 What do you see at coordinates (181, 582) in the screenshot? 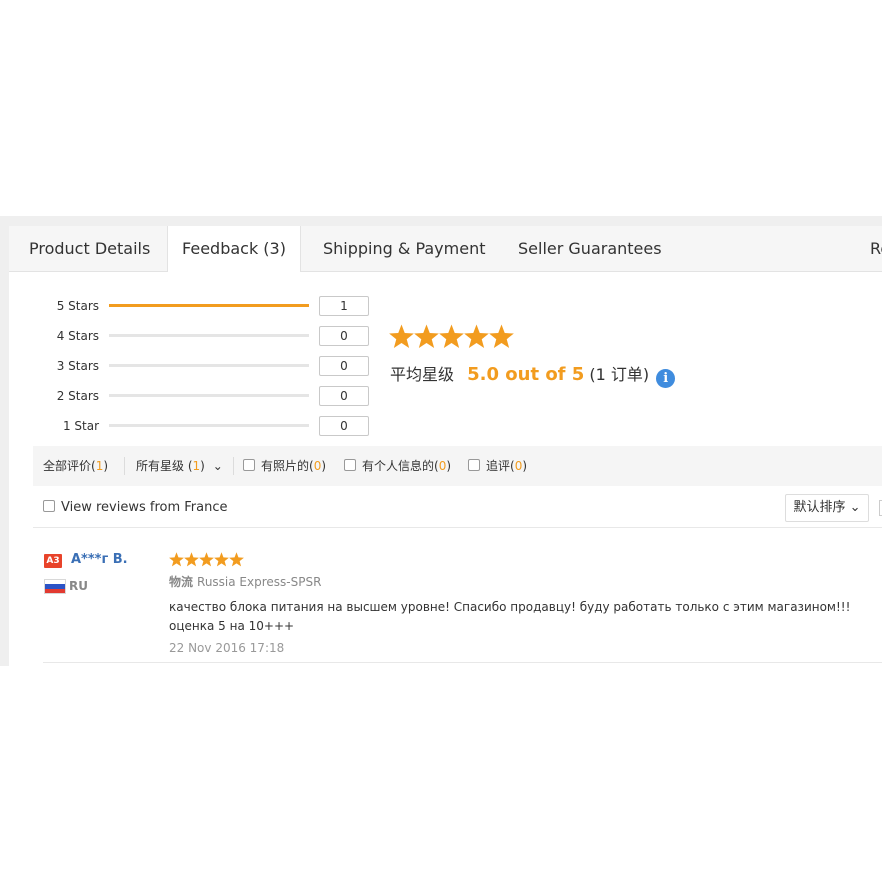
I see `logistics-label: 物流` at bounding box center [181, 582].